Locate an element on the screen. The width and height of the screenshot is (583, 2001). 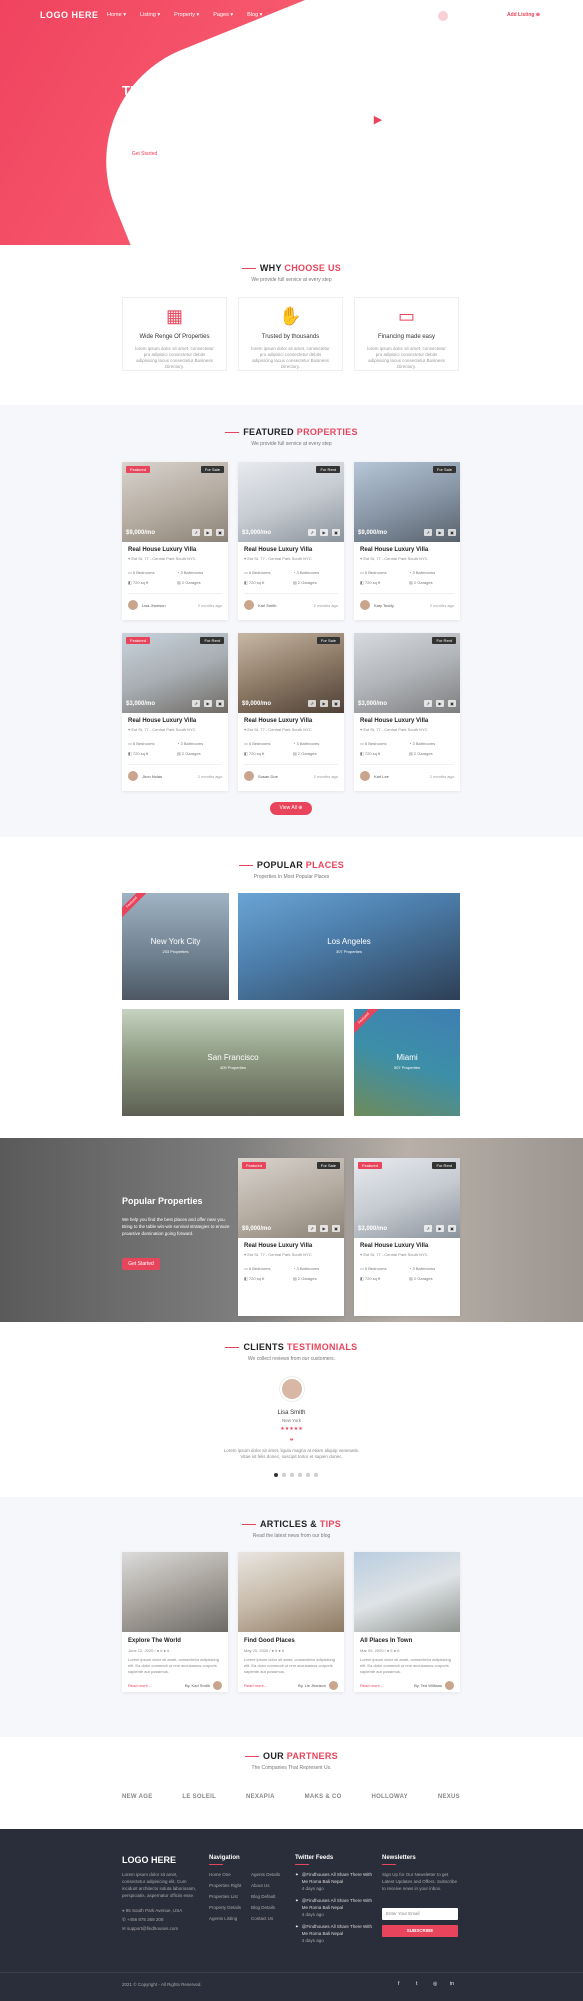
footer-email: ✉ support@findhouses.com is located at coordinates (150, 1928).